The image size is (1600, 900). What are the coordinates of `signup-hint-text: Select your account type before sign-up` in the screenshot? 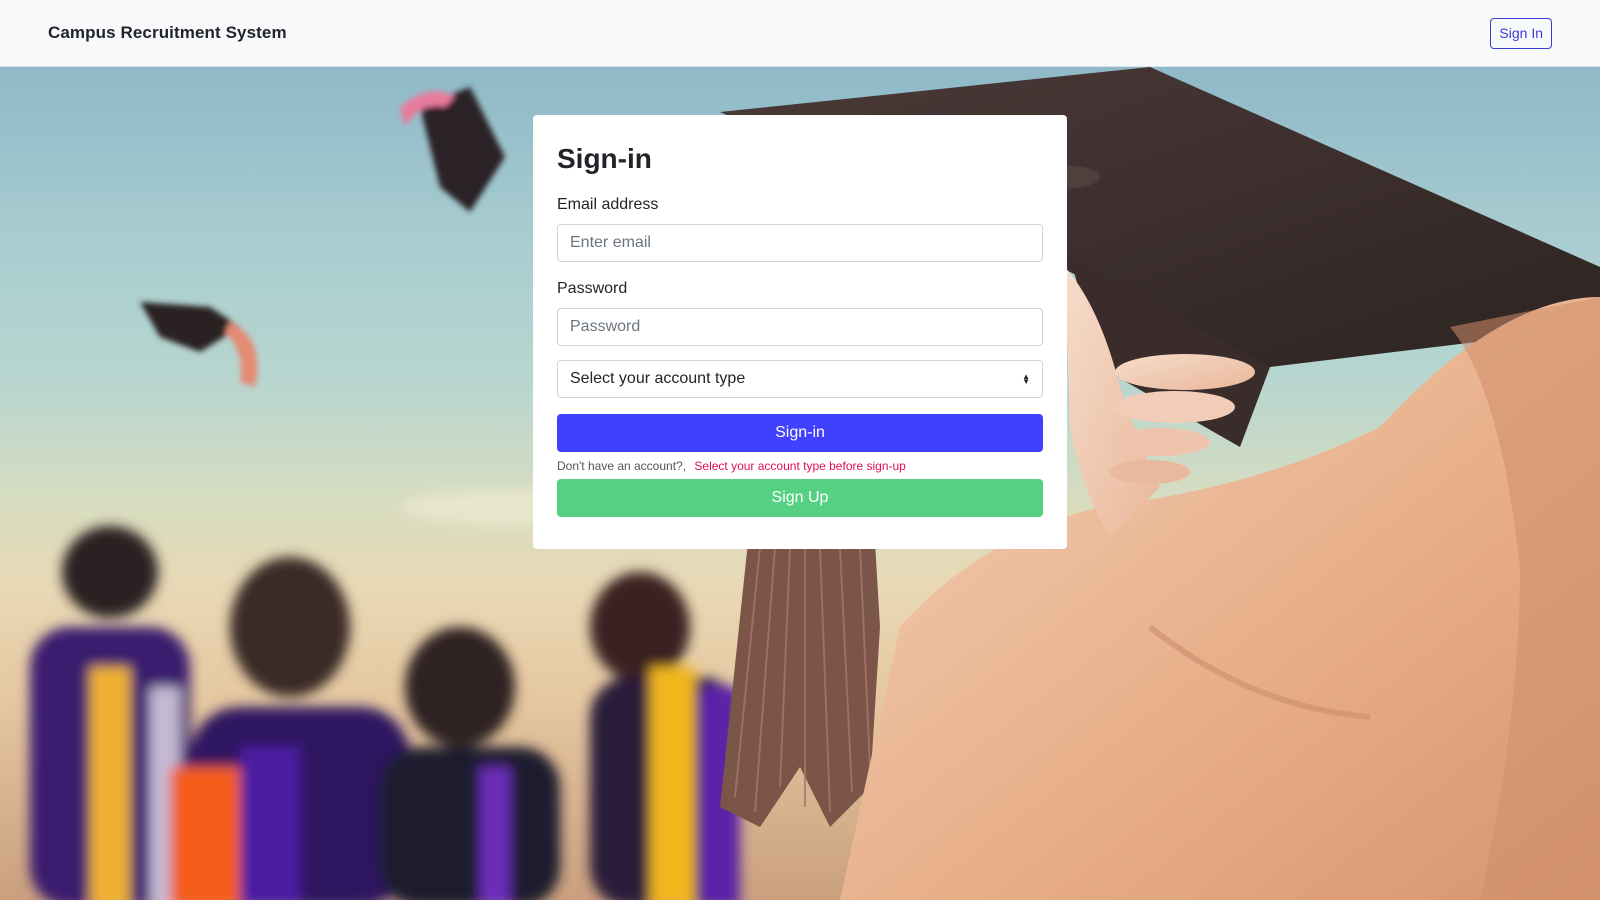 It's located at (800, 466).